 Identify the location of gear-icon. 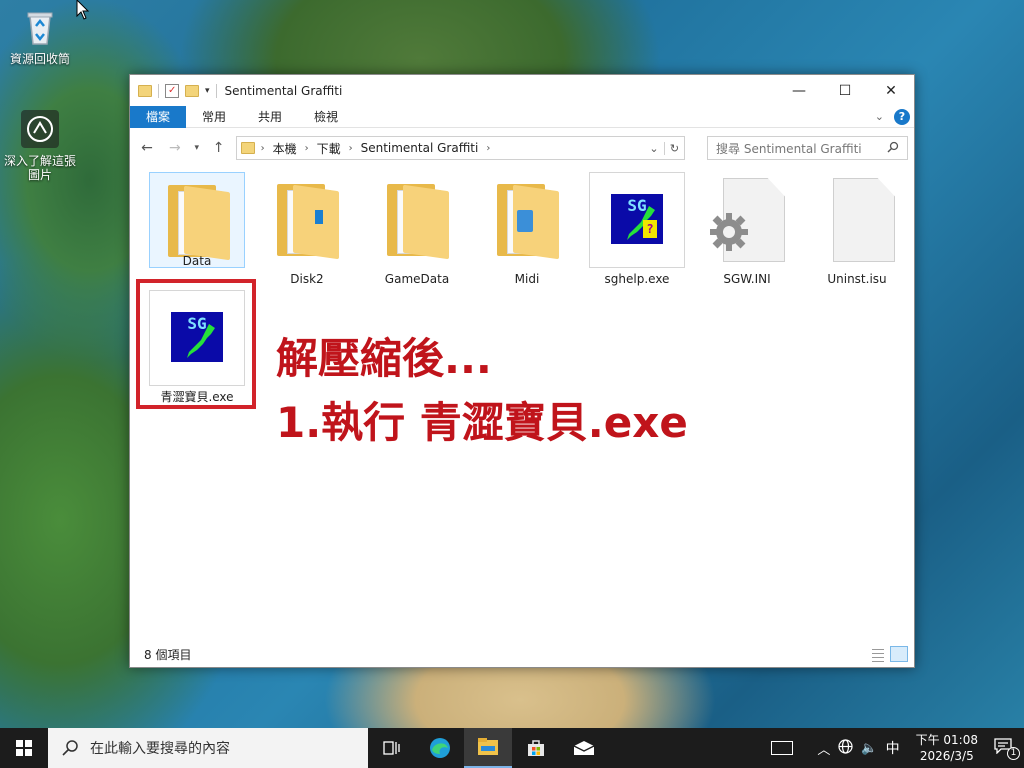
(729, 232).